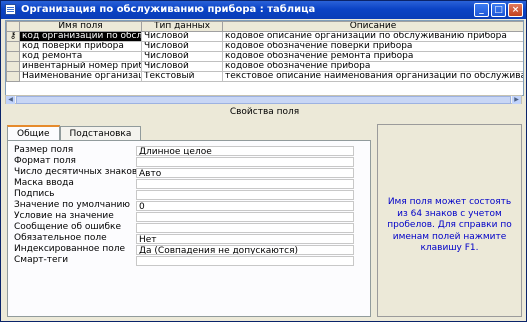 This screenshot has width=527, height=322. Describe the element at coordinates (372, 46) in the screenshot. I see `description-cell: кодовое обозначение поверки прибора` at that location.